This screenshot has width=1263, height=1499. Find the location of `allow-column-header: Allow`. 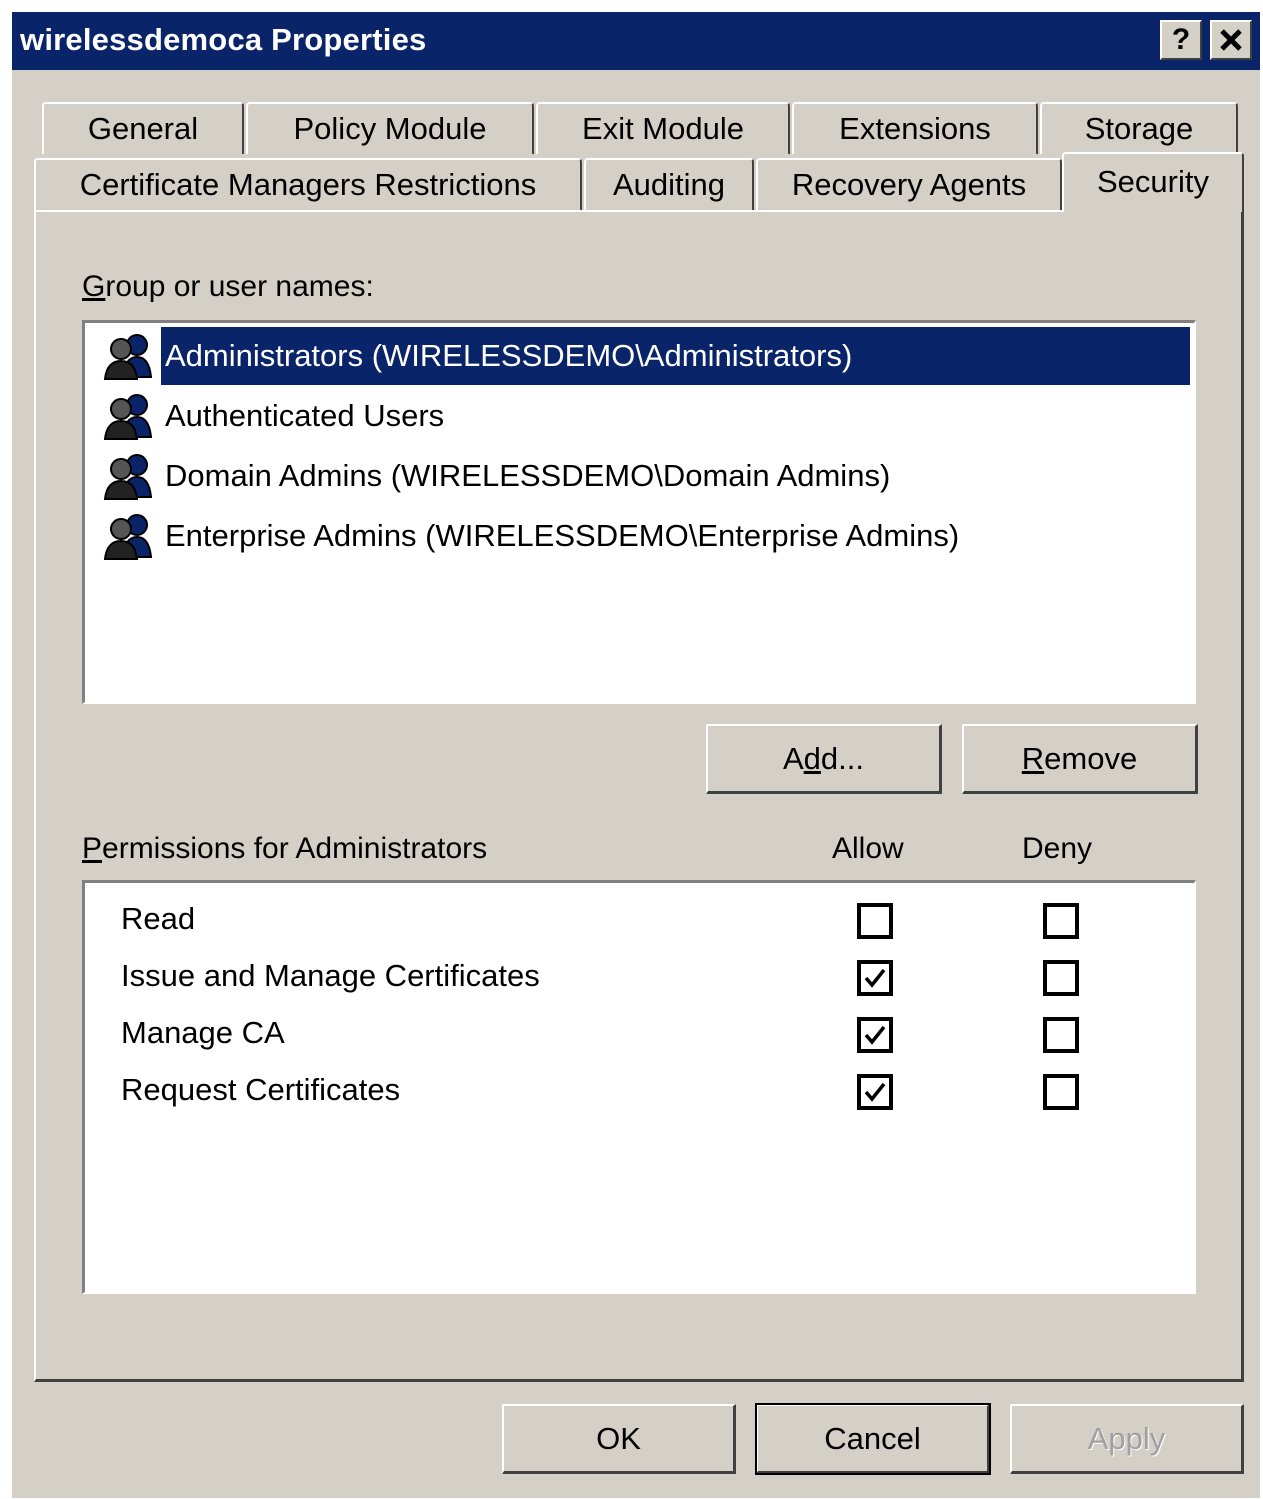

allow-column-header: Allow is located at coordinates (868, 848).